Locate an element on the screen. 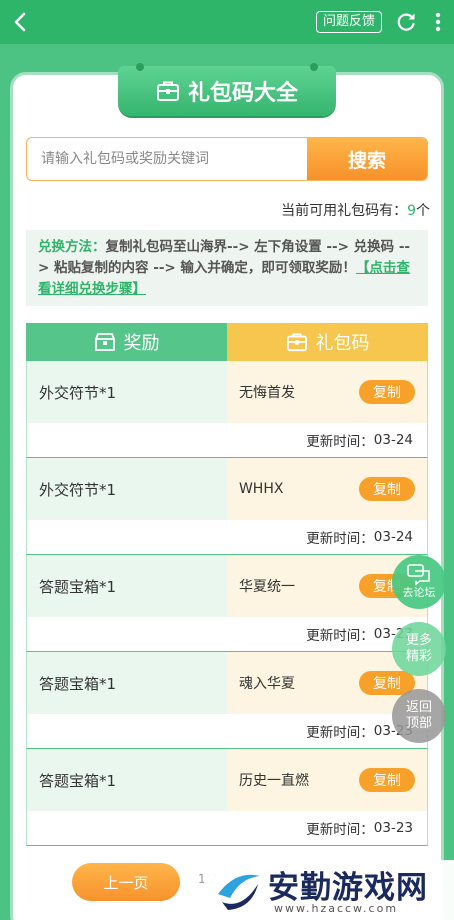 This screenshot has width=454, height=920. update-date: 03-23 is located at coordinates (393, 828).